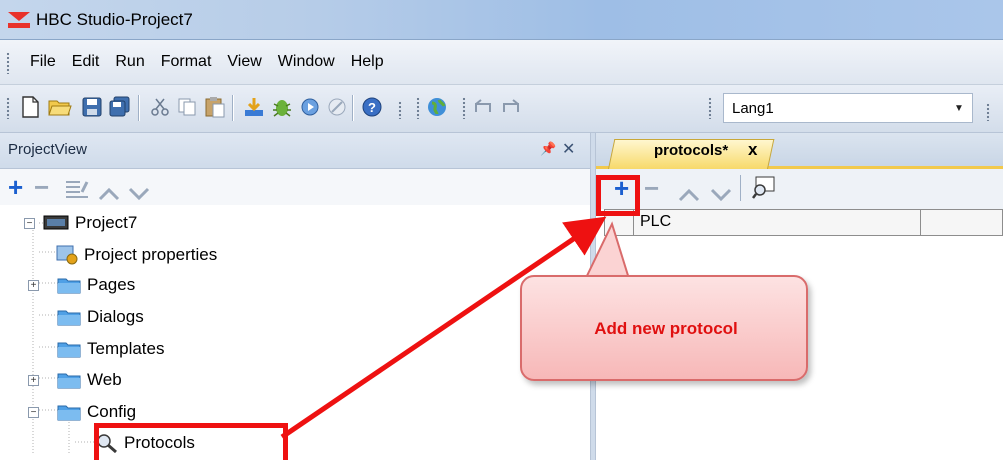  I want to click on cut-icon, so click(160, 107).